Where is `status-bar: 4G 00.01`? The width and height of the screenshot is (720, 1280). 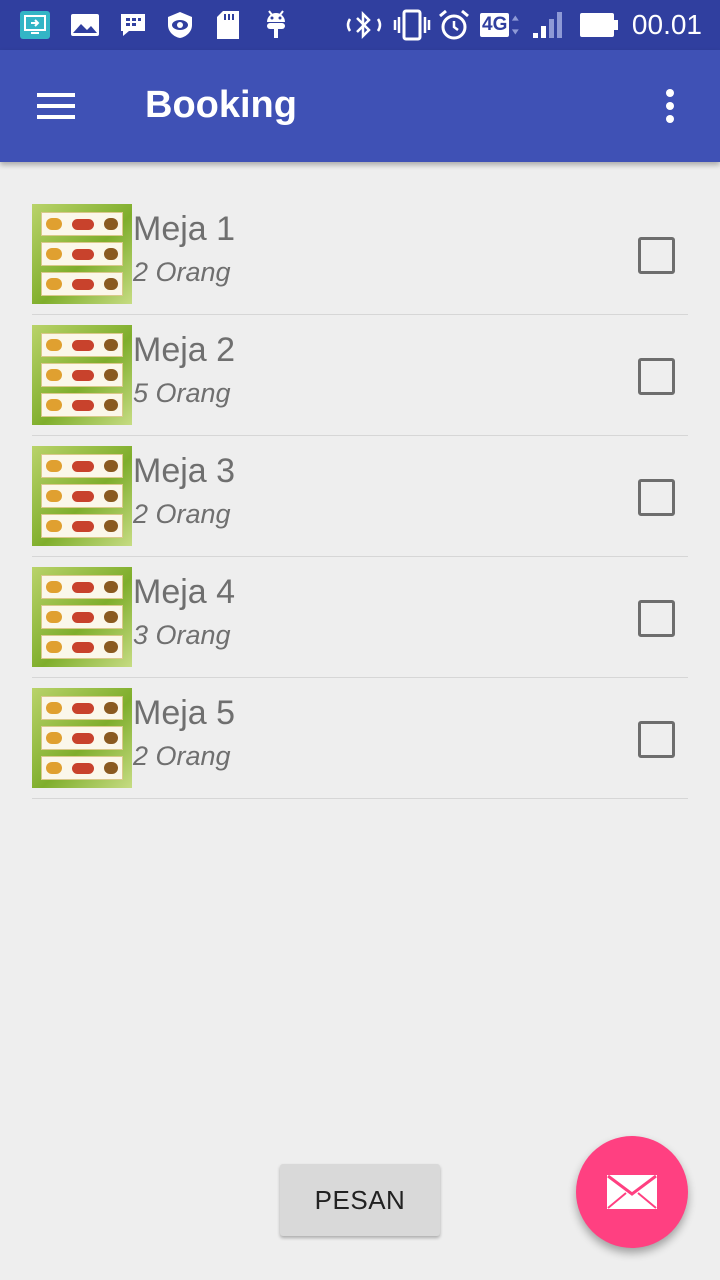
status-bar: 4G 00.01 is located at coordinates (360, 25).